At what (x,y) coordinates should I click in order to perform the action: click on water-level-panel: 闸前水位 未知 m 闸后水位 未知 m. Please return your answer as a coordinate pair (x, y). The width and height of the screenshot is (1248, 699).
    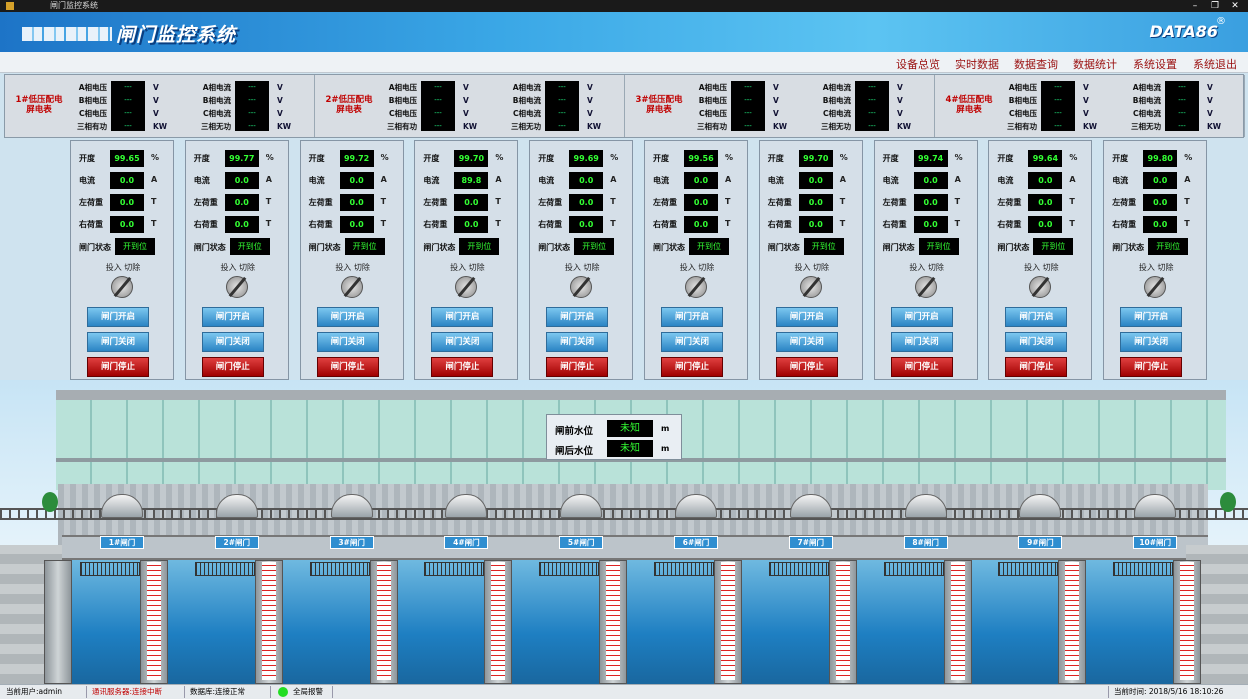
    Looking at the image, I should click on (614, 437).